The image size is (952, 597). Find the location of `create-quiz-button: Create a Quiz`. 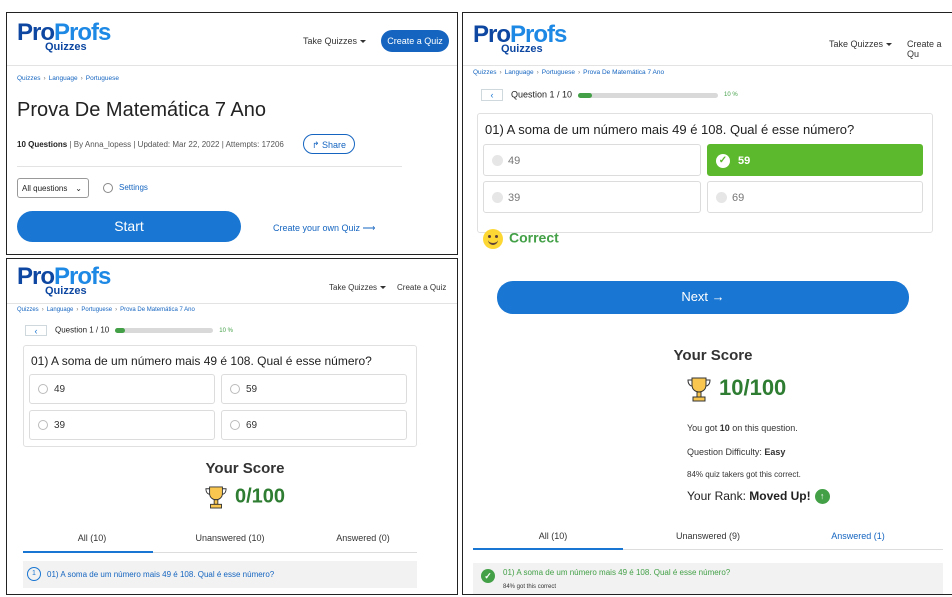

create-quiz-button: Create a Quiz is located at coordinates (415, 41).